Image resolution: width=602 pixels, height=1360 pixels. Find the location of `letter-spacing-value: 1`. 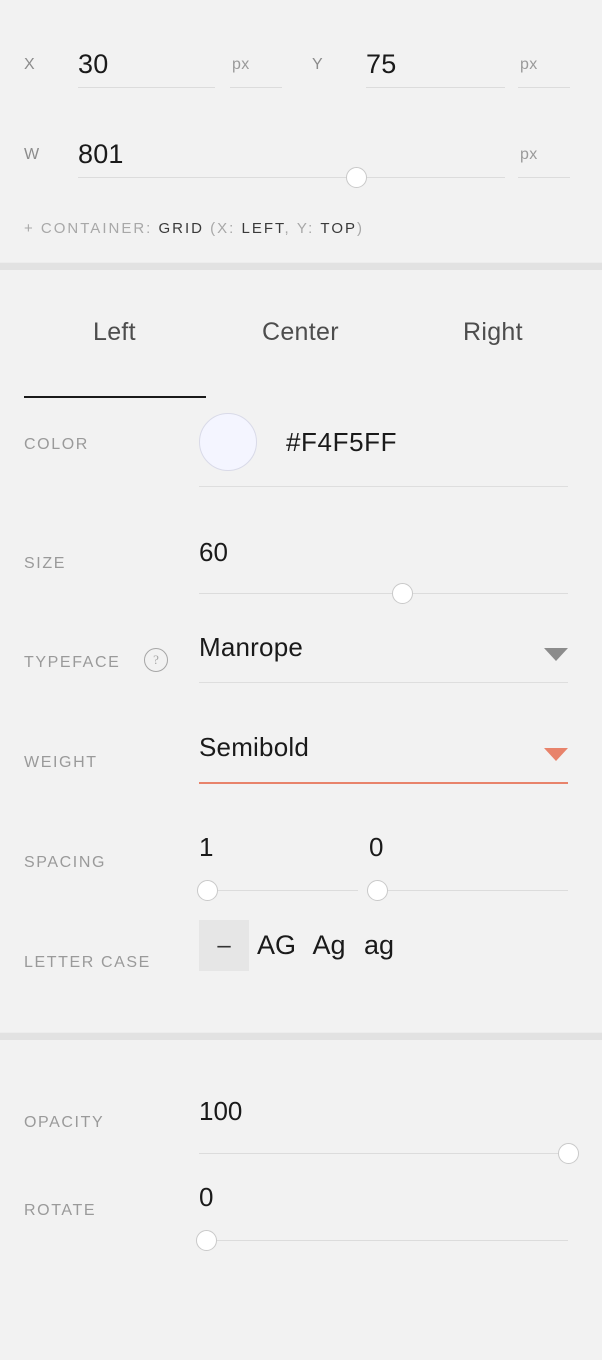

letter-spacing-value: 1 is located at coordinates (206, 847).